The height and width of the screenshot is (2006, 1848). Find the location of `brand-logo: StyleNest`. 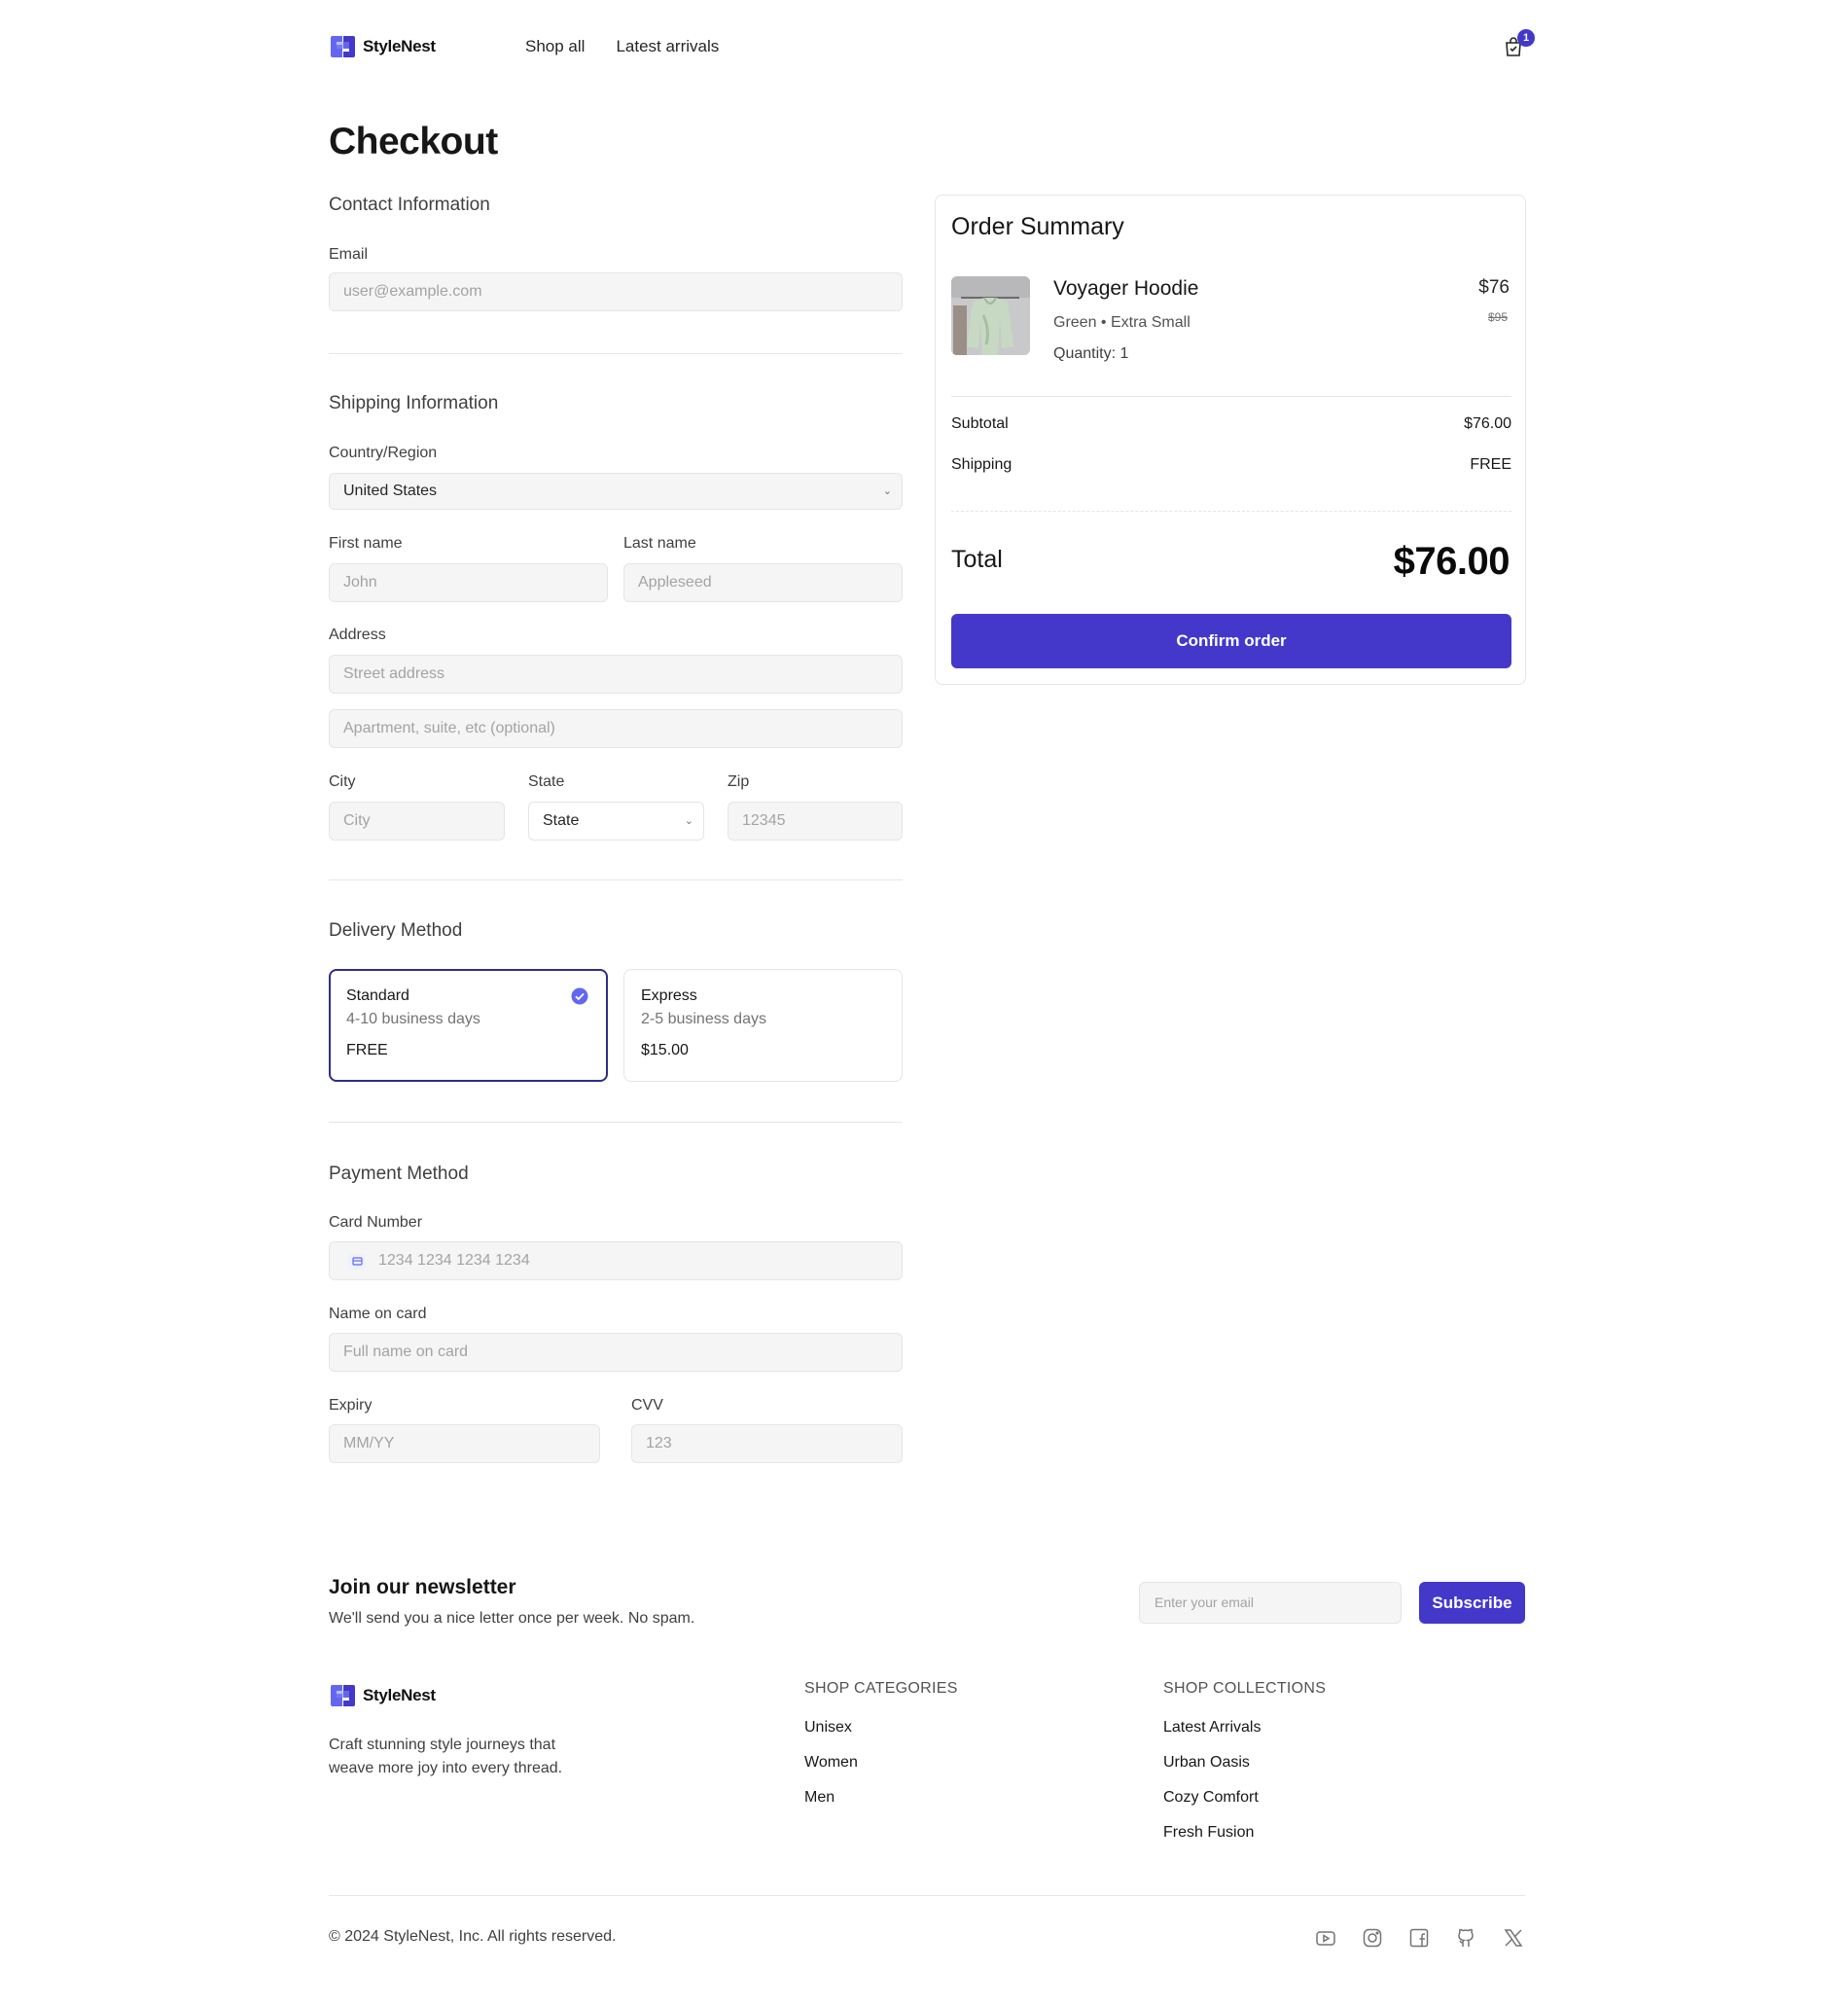

brand-logo: StyleNest is located at coordinates (382, 46).